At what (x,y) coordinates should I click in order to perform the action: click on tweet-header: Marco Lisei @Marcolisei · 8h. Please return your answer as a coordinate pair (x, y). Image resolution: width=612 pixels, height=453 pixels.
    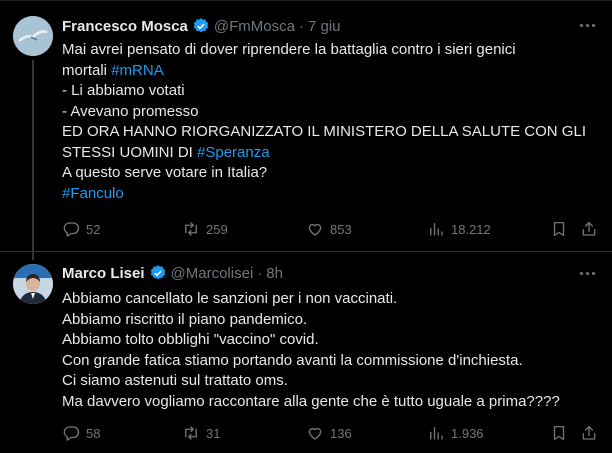
    Looking at the image, I should click on (172, 273).